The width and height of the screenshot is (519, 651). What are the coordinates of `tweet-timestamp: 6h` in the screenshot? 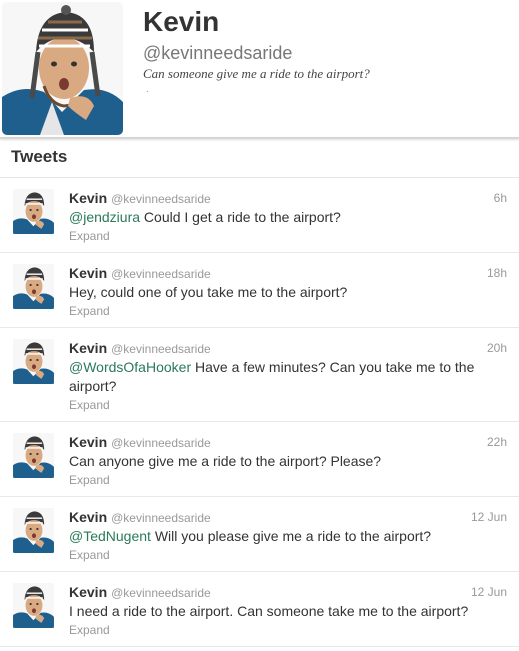 It's located at (500, 198).